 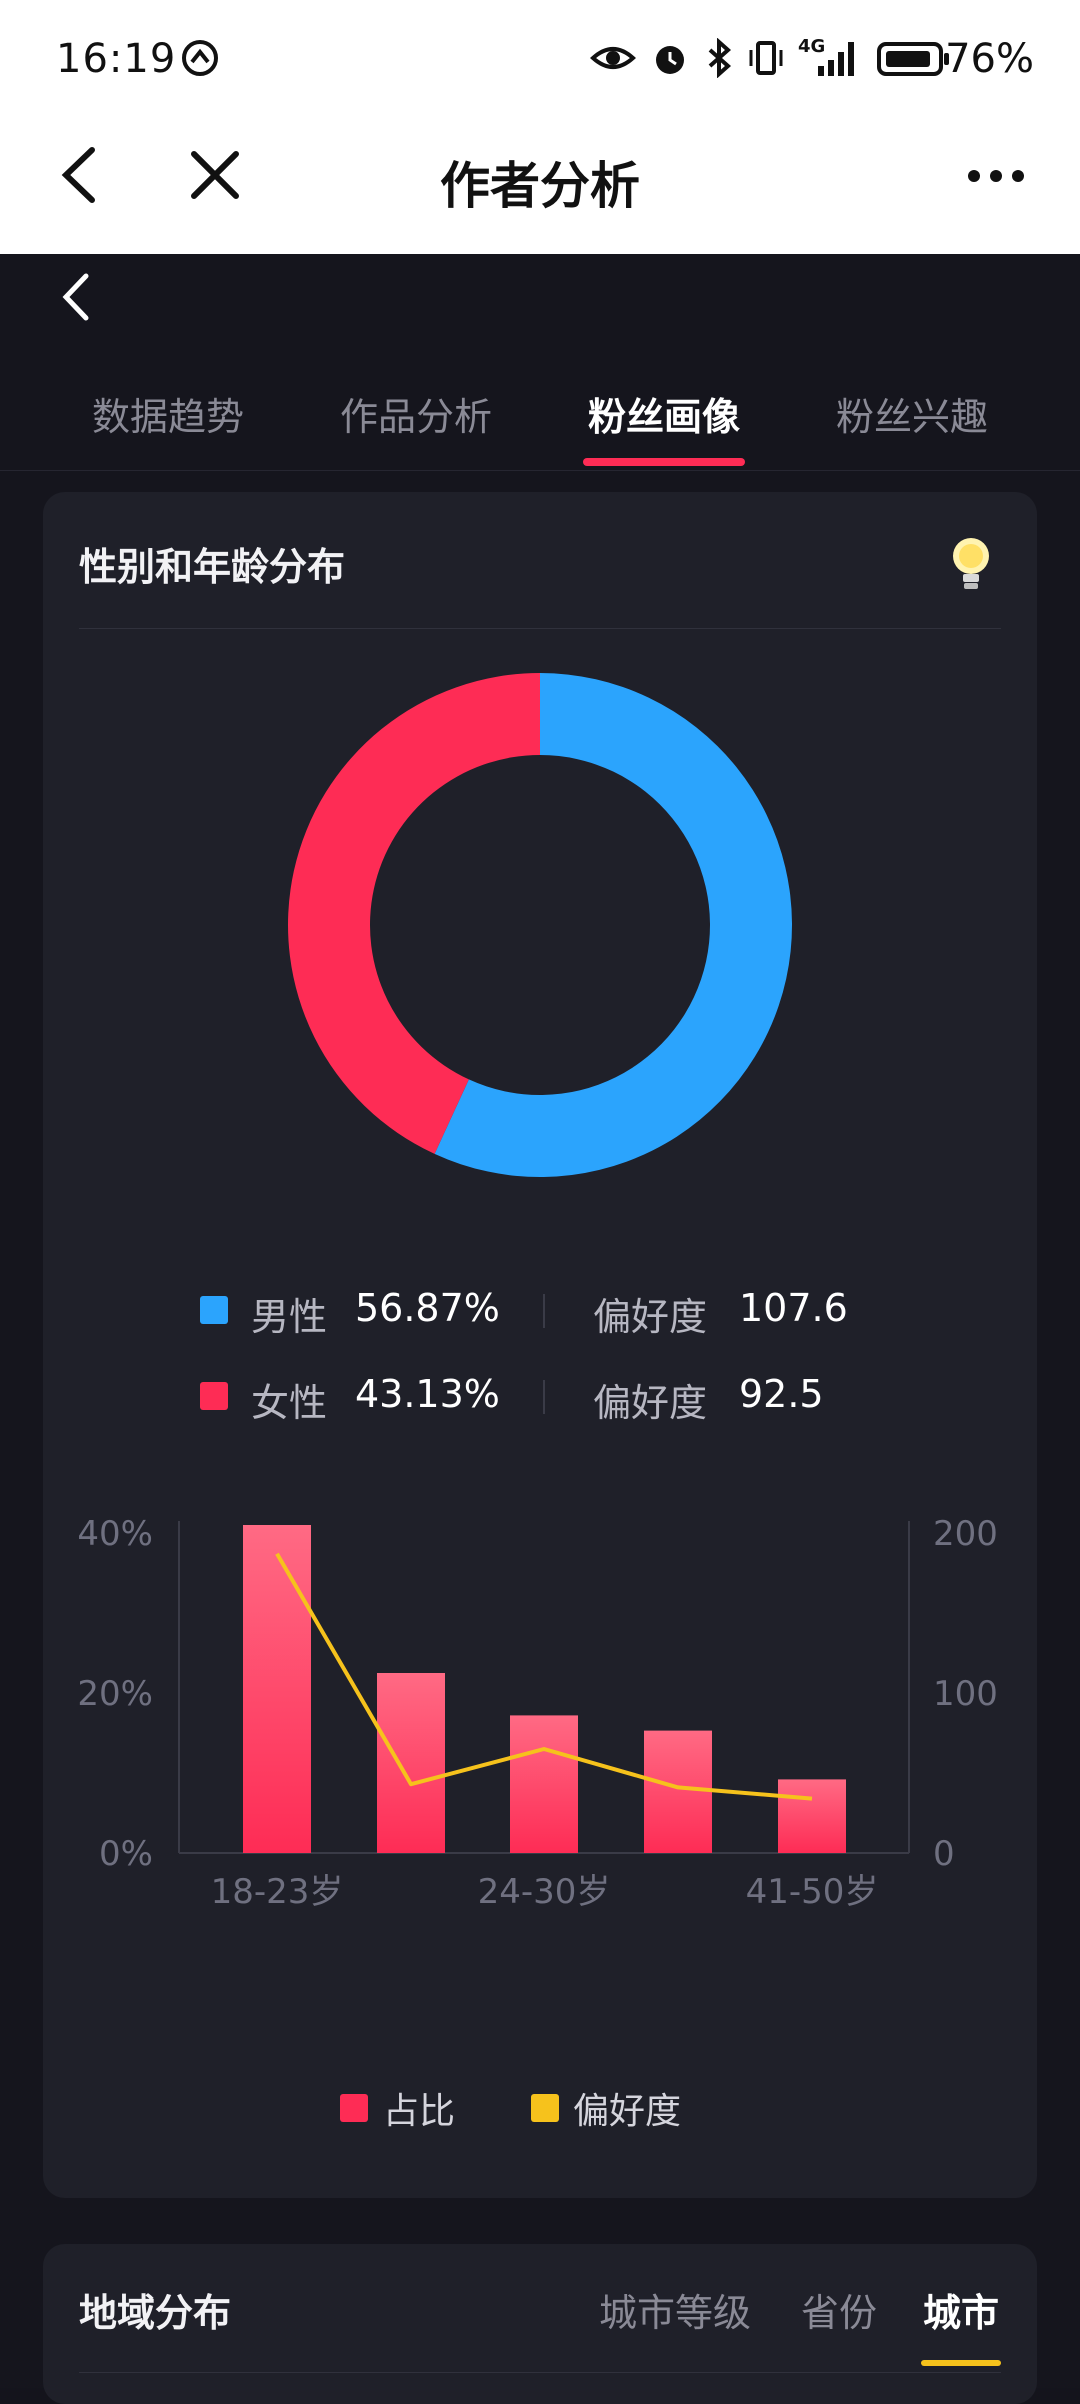 I want to click on female-percent: 43.13%, so click(x=427, y=1394).